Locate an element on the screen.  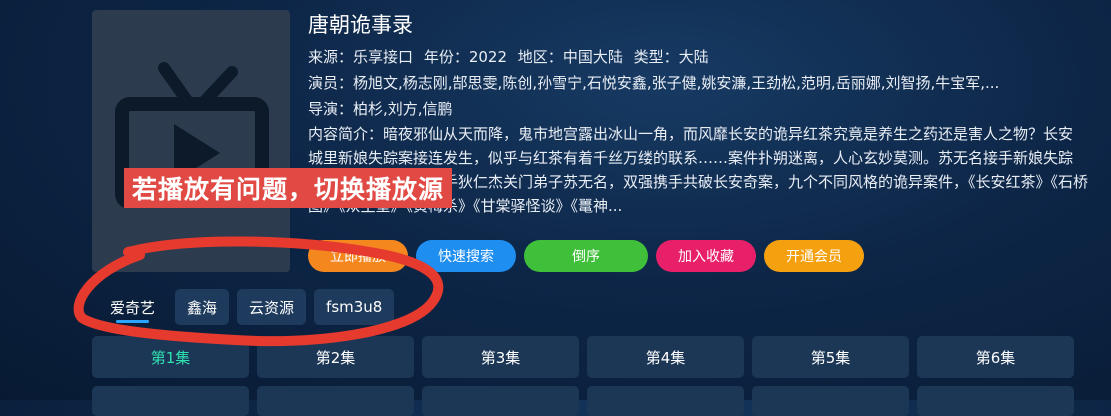
action-buttons: 立即播放 快速搜索 倒序 加入收藏 开通会员 is located at coordinates (586, 256).